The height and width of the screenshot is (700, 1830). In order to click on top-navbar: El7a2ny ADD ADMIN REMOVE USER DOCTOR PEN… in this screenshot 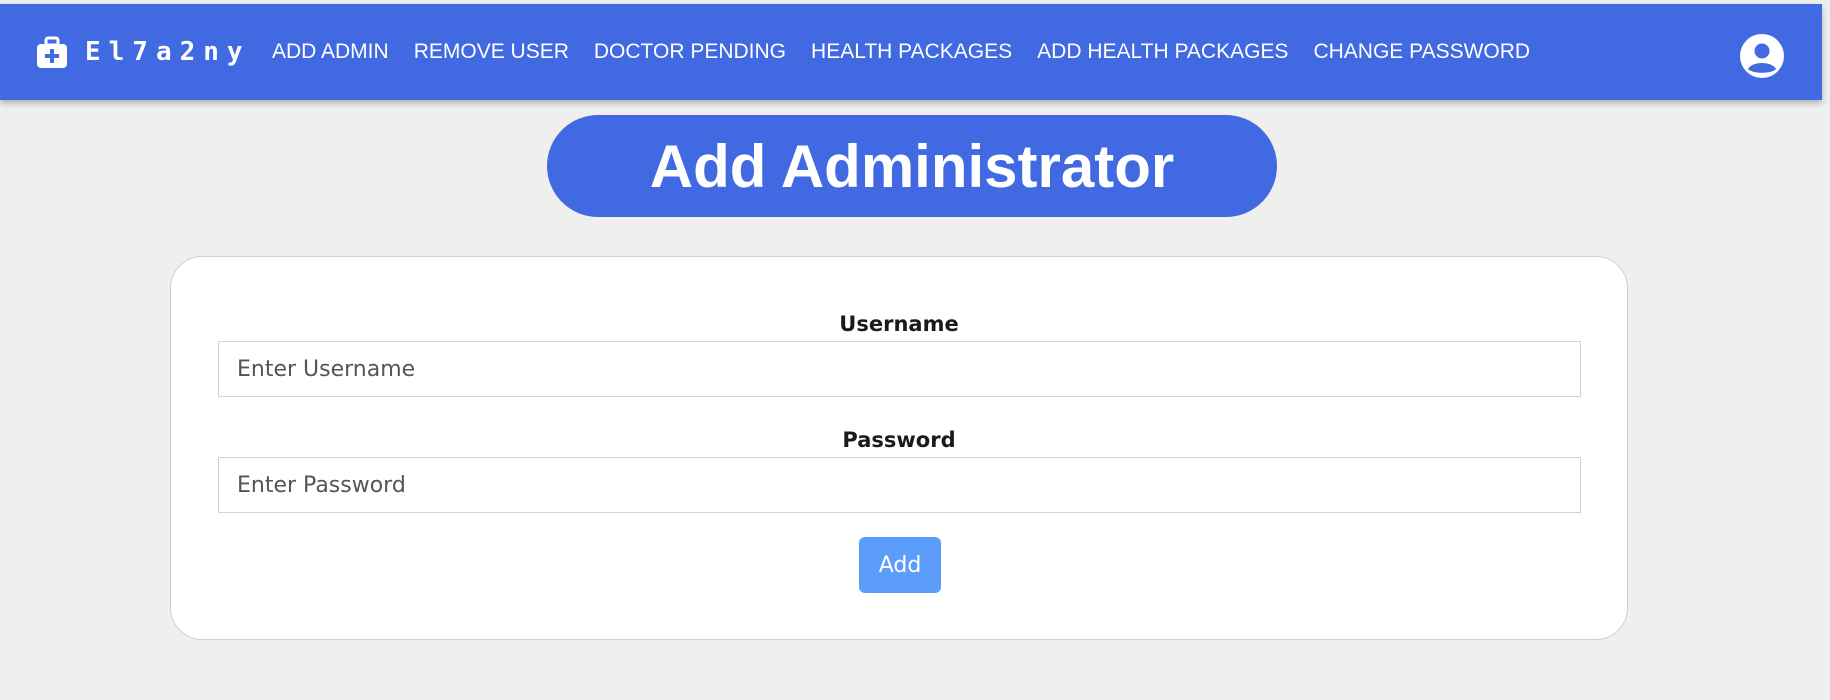, I will do `click(911, 52)`.